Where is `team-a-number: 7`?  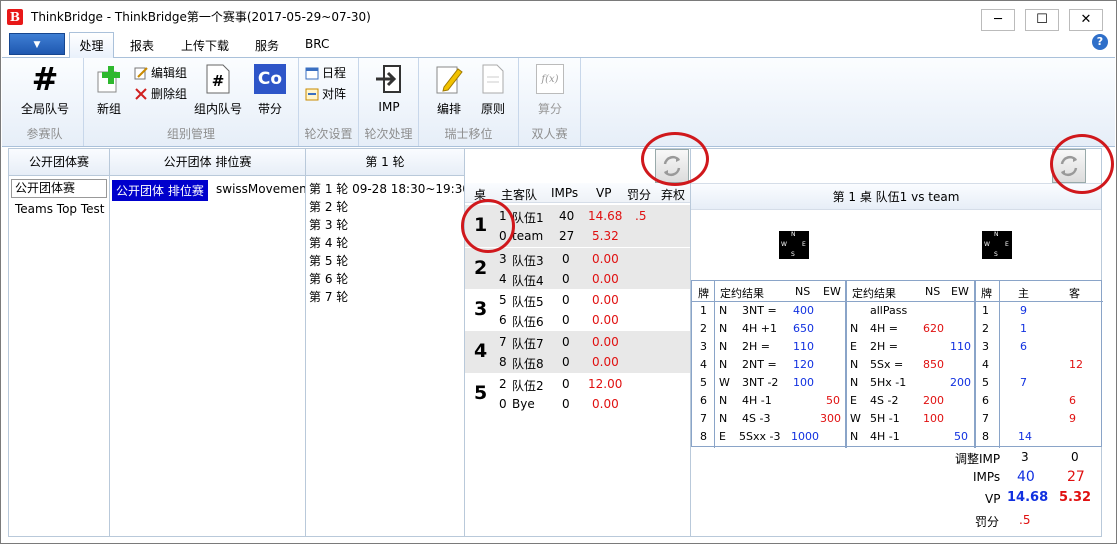
team-a-number: 7 is located at coordinates (503, 342).